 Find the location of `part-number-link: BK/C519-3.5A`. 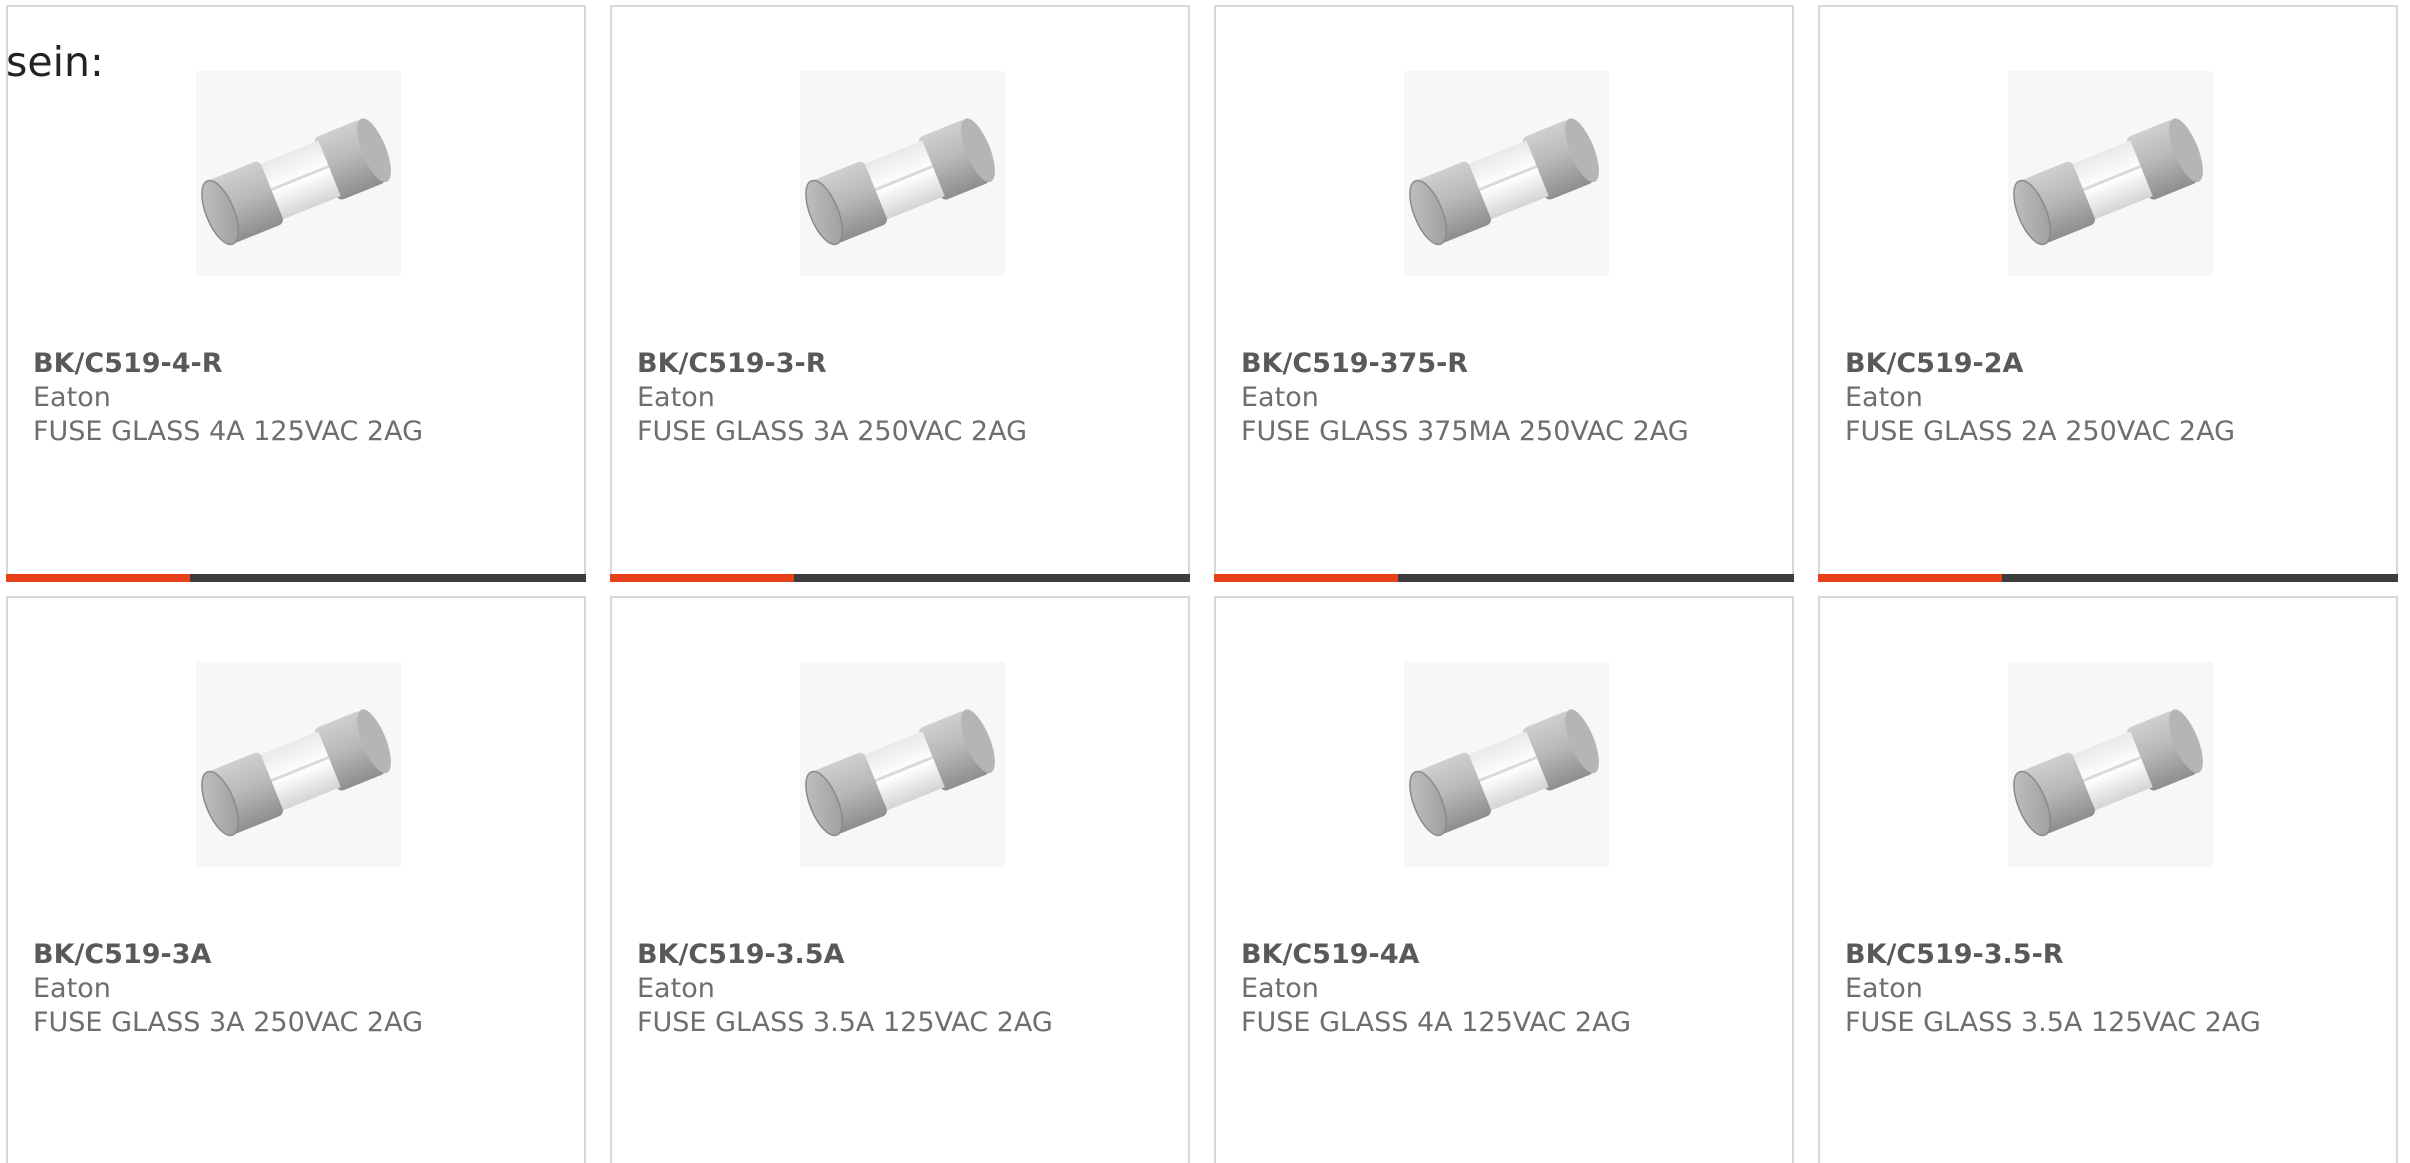

part-number-link: BK/C519-3.5A is located at coordinates (907, 955).